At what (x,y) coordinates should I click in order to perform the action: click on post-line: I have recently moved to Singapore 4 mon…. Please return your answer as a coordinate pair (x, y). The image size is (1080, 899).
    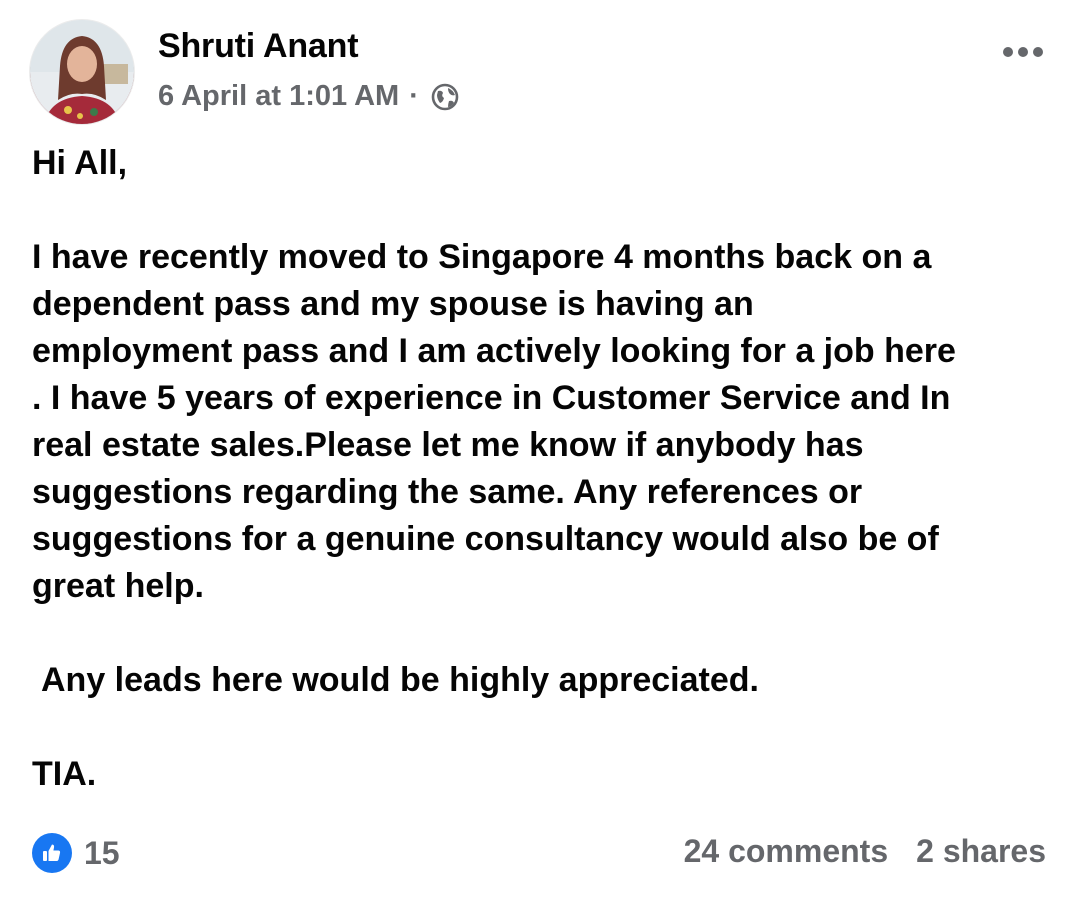
    Looking at the image, I should click on (482, 257).